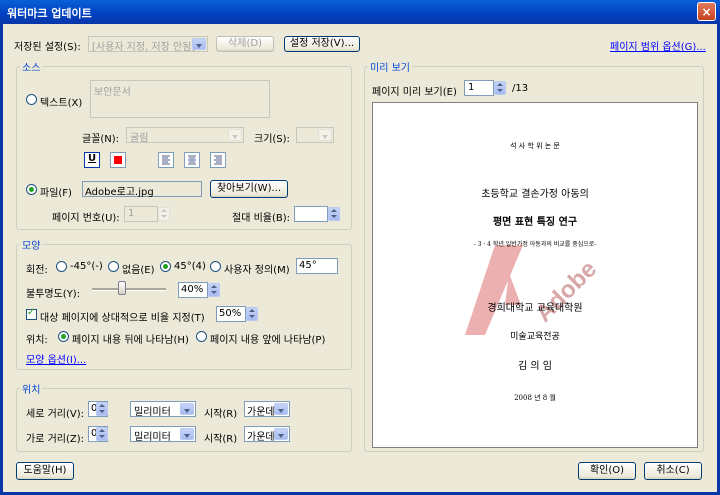 The image size is (720, 495). What do you see at coordinates (360, 12) in the screenshot?
I see `title-bar` at bounding box center [360, 12].